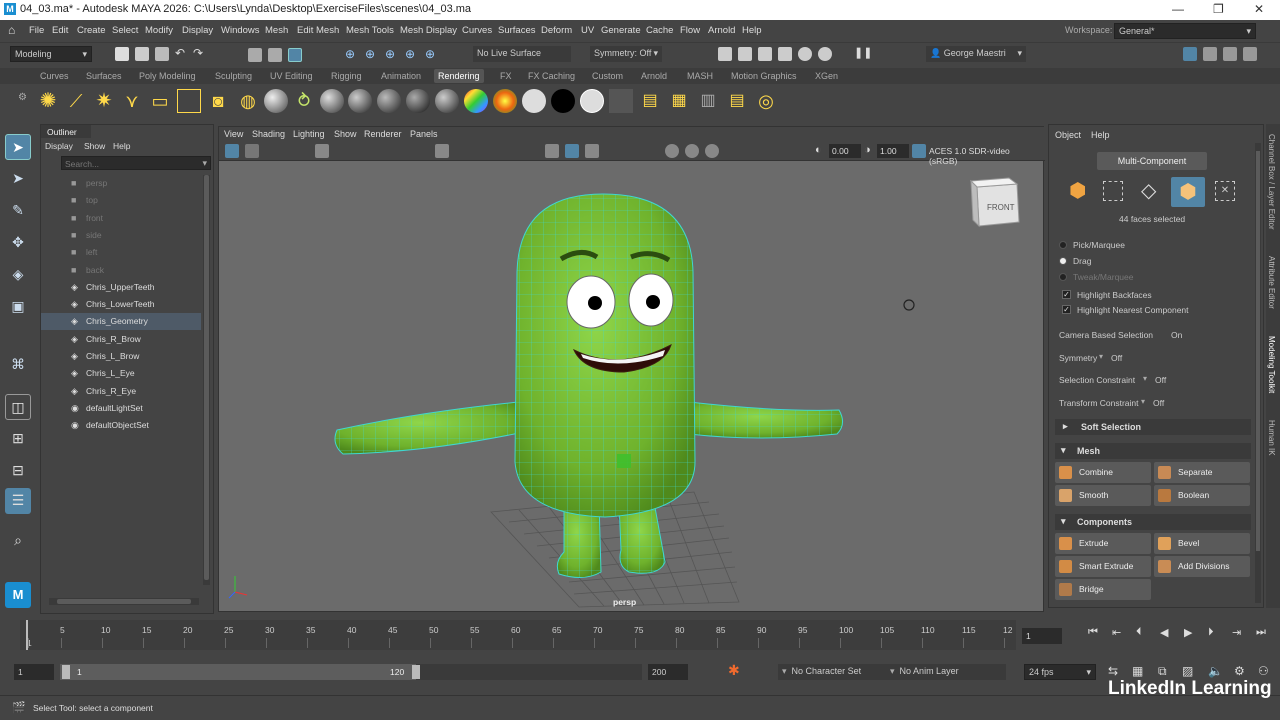 The height and width of the screenshot is (720, 1280). Describe the element at coordinates (345, 134) in the screenshot. I see `viewport-menu-show: Show` at that location.